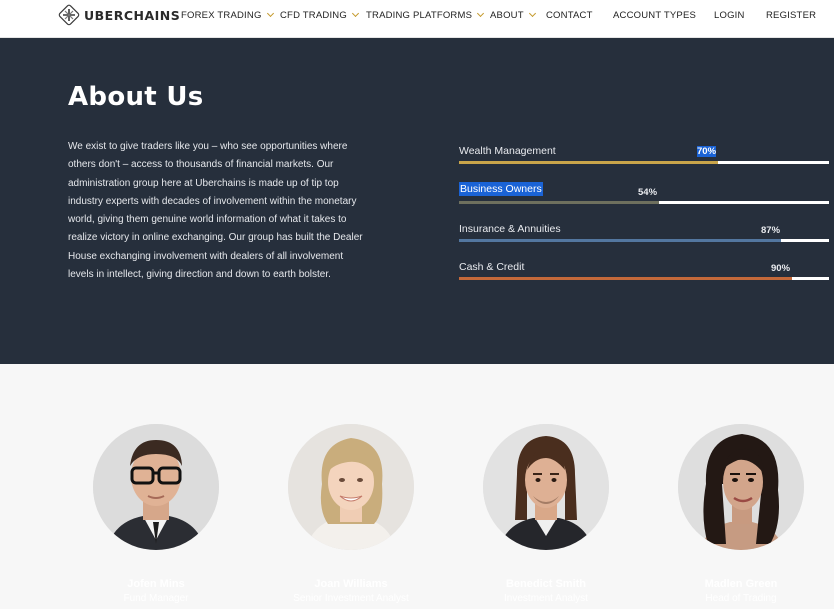 The image size is (834, 609). I want to click on nav-label: ABOUT, so click(507, 15).